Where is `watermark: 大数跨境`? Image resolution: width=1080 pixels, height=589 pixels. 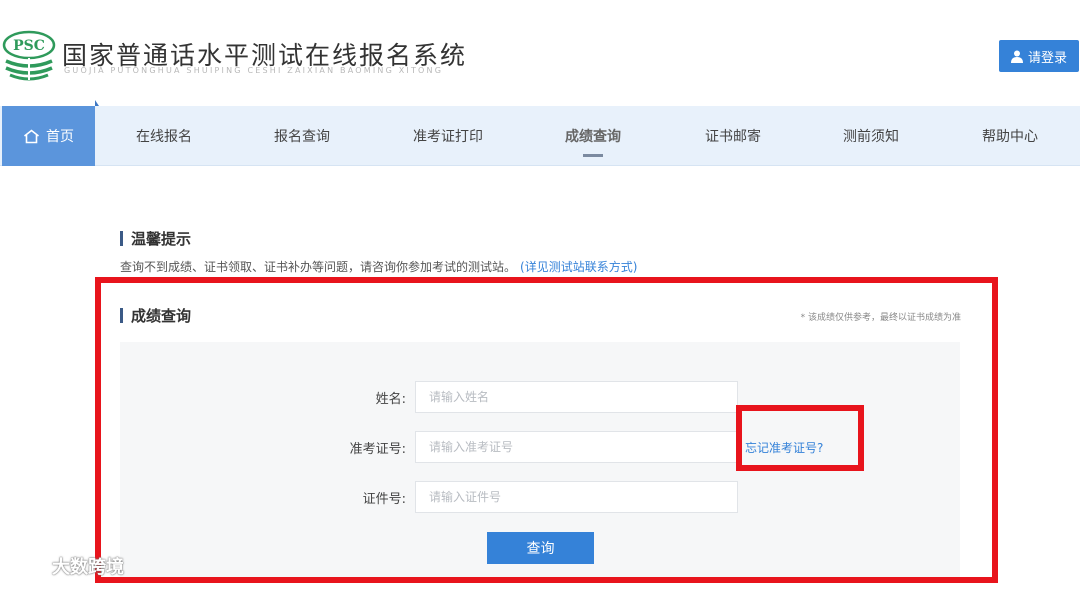 watermark: 大数跨境 is located at coordinates (66, 566).